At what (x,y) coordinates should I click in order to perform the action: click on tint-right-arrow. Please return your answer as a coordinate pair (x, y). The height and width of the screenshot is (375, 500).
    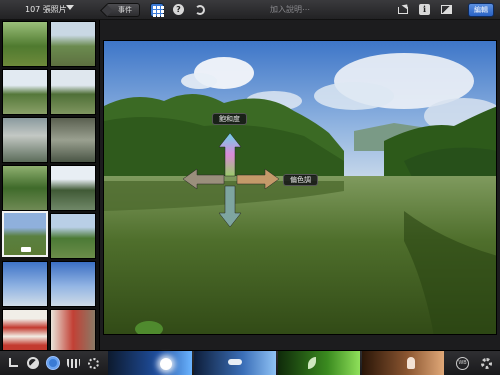
    Looking at the image, I should click on (258, 179).